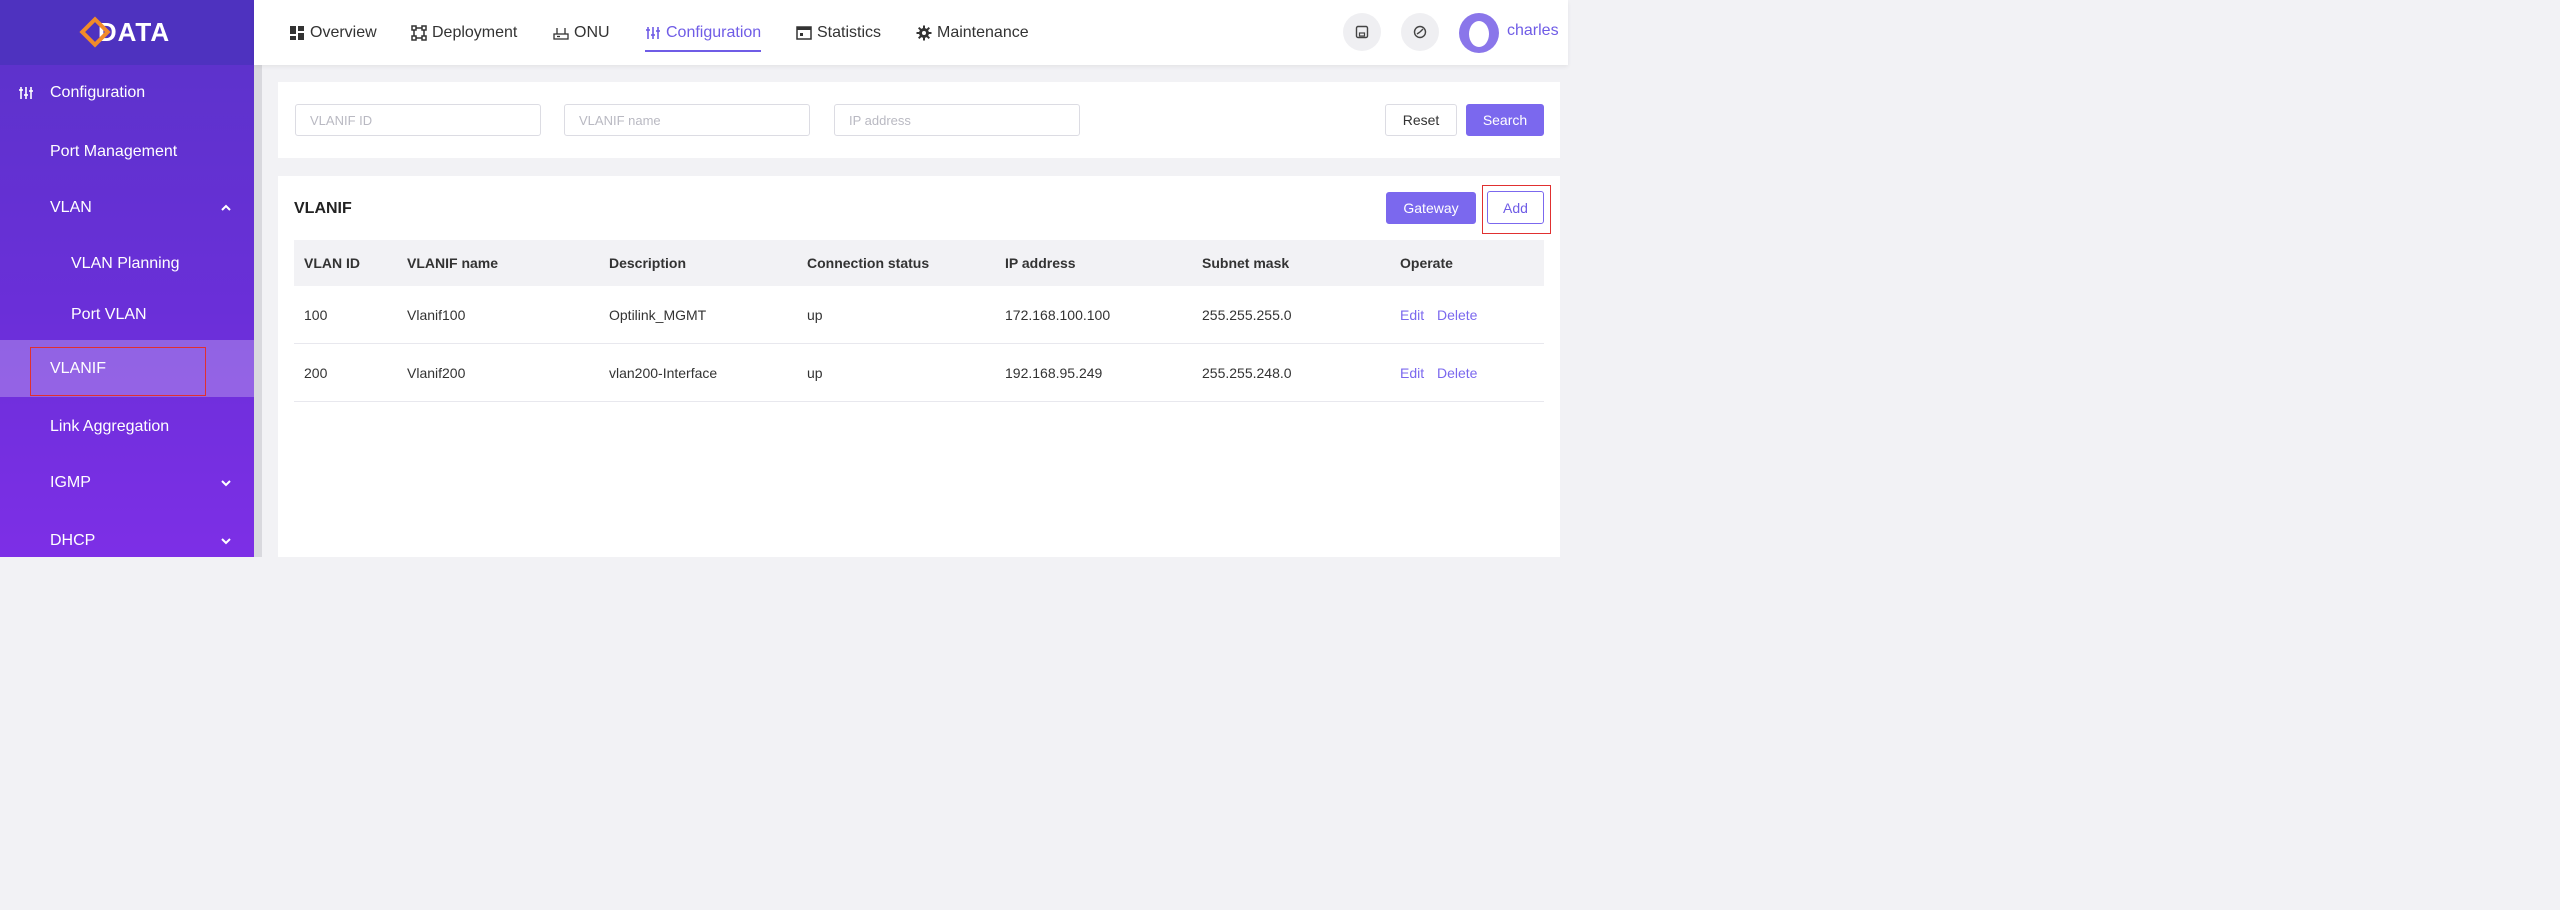 The width and height of the screenshot is (2560, 910). I want to click on gear-icon, so click(924, 32).